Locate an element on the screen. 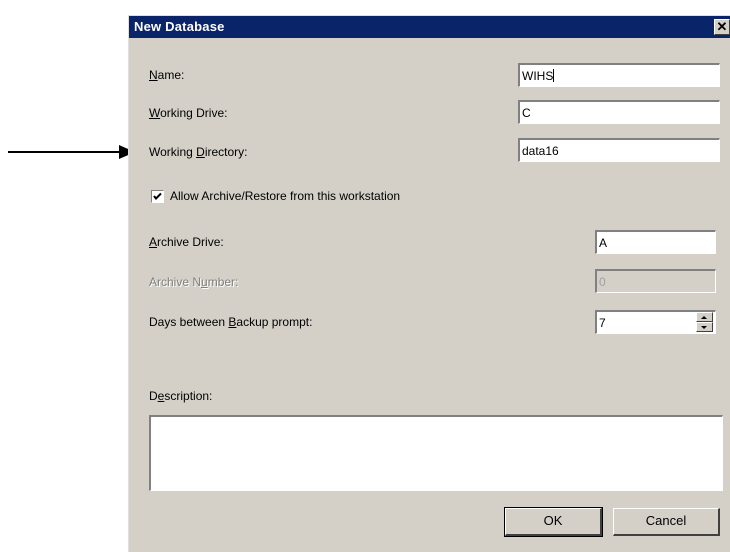  text-cursor is located at coordinates (554, 75).